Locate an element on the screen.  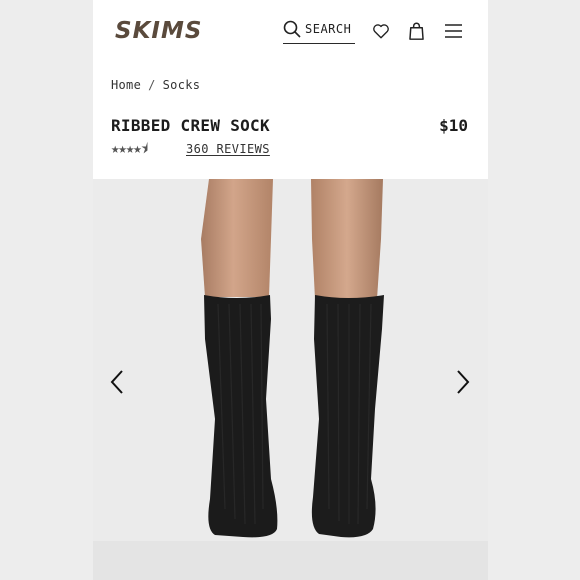
star-rating-icons: ★★★★⯨ is located at coordinates (129, 149).